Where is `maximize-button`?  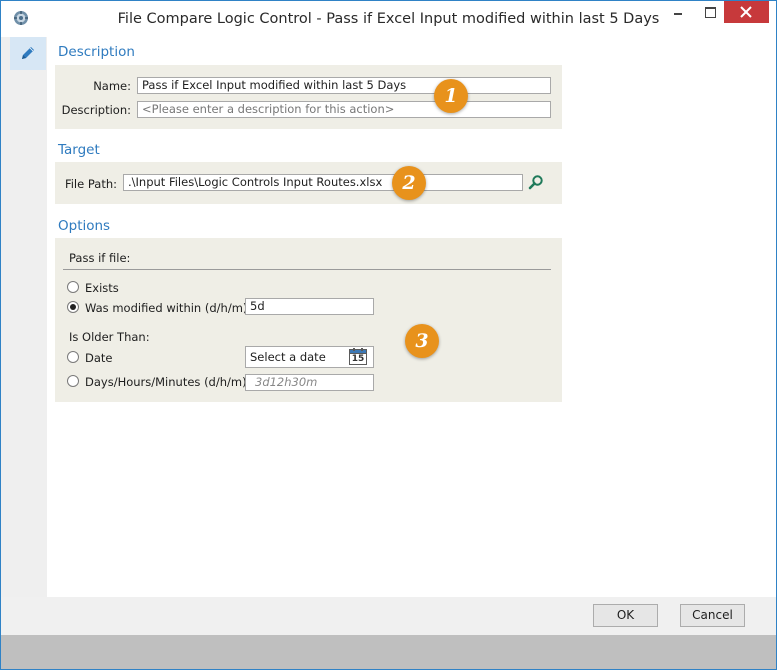
maximize-button is located at coordinates (710, 12).